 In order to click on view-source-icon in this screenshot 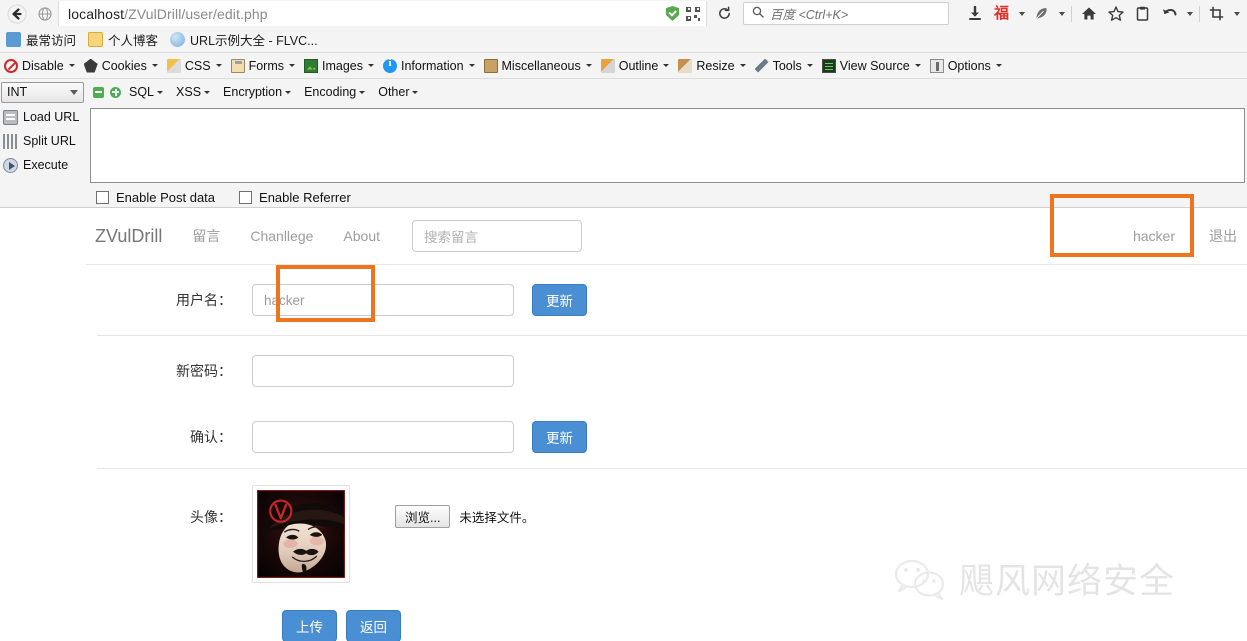, I will do `click(828, 65)`.